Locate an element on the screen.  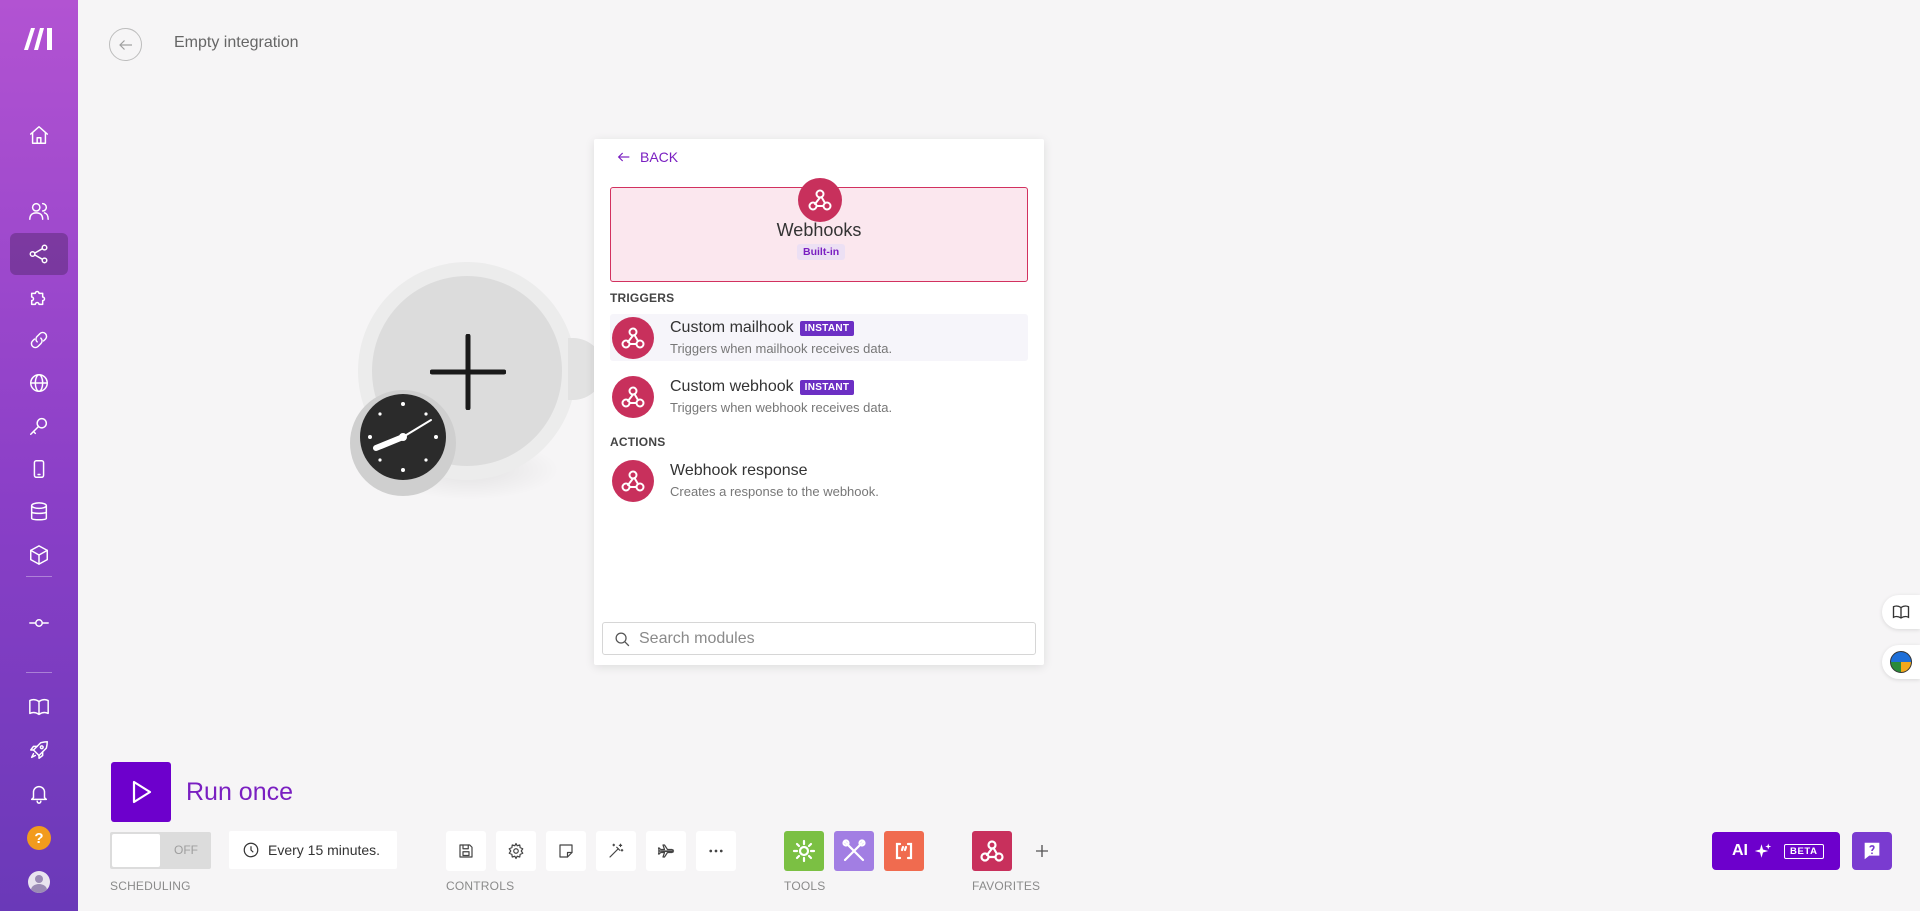
sidebar-item-keys is located at coordinates (39, 426).